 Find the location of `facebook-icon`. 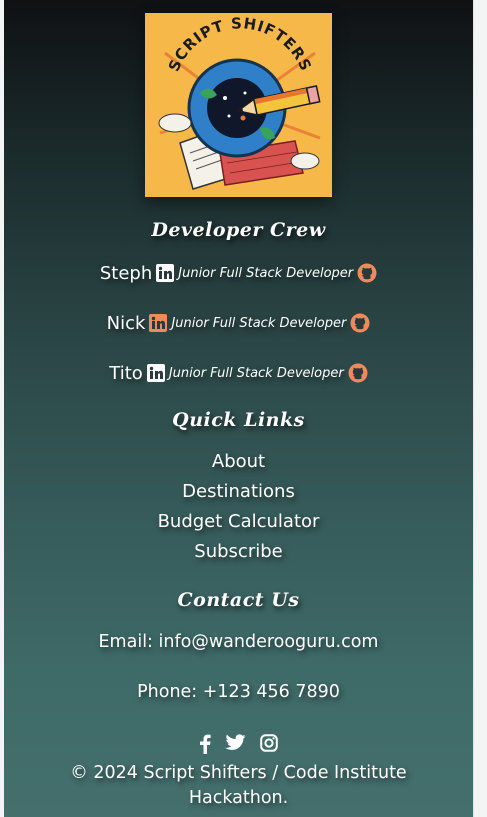

facebook-icon is located at coordinates (205, 743).